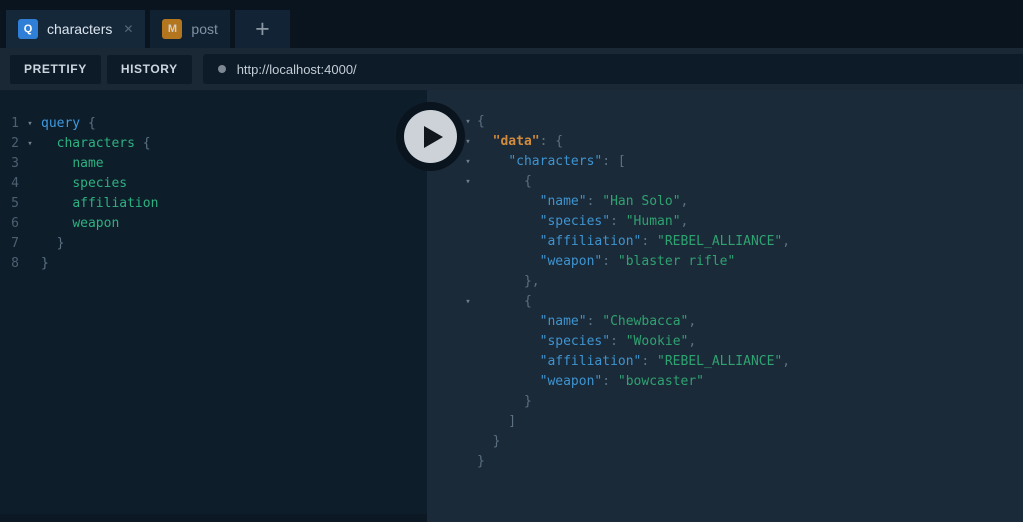 The width and height of the screenshot is (1023, 522). Describe the element at coordinates (68, 123) in the screenshot. I see `code-text: query {` at that location.